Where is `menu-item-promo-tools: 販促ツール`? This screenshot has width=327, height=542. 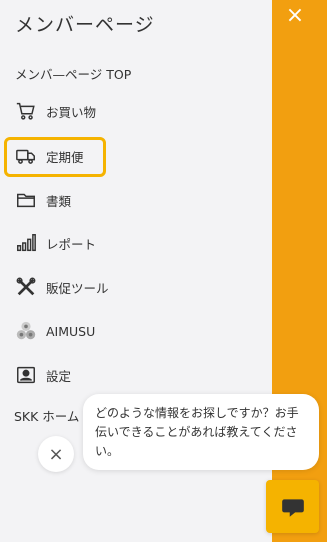
menu-item-promo-tools: 販促ツール is located at coordinates (61, 287).